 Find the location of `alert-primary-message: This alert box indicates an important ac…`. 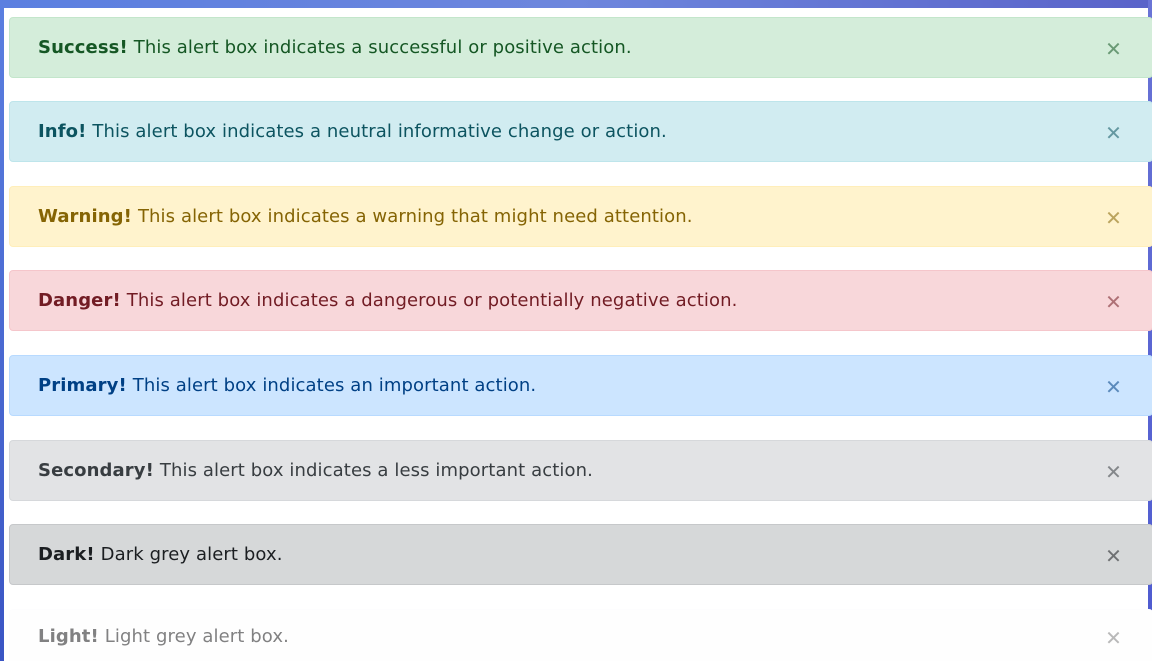

alert-primary-message: This alert box indicates an important ac… is located at coordinates (334, 385).